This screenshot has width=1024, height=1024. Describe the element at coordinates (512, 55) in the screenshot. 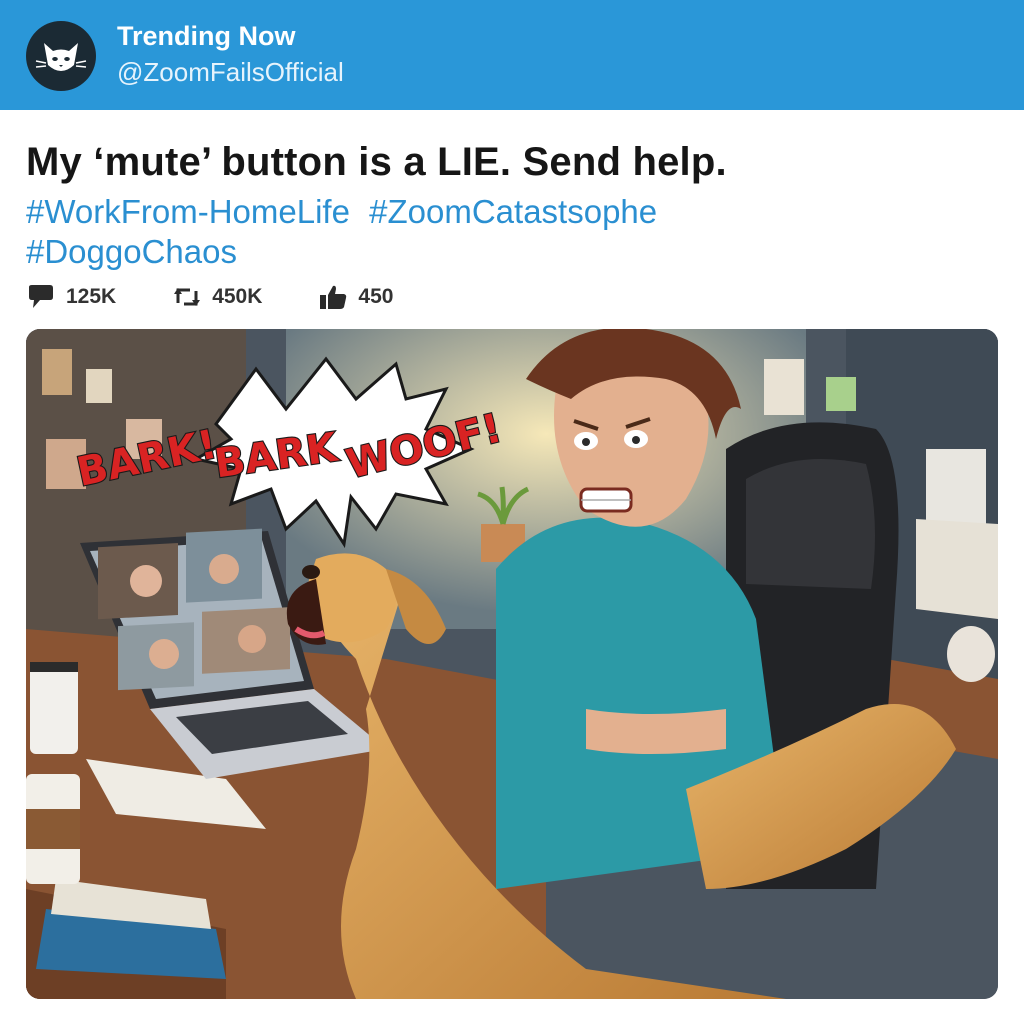

I see `profile-header: Trending Now @ZoomFailsOfficial` at that location.